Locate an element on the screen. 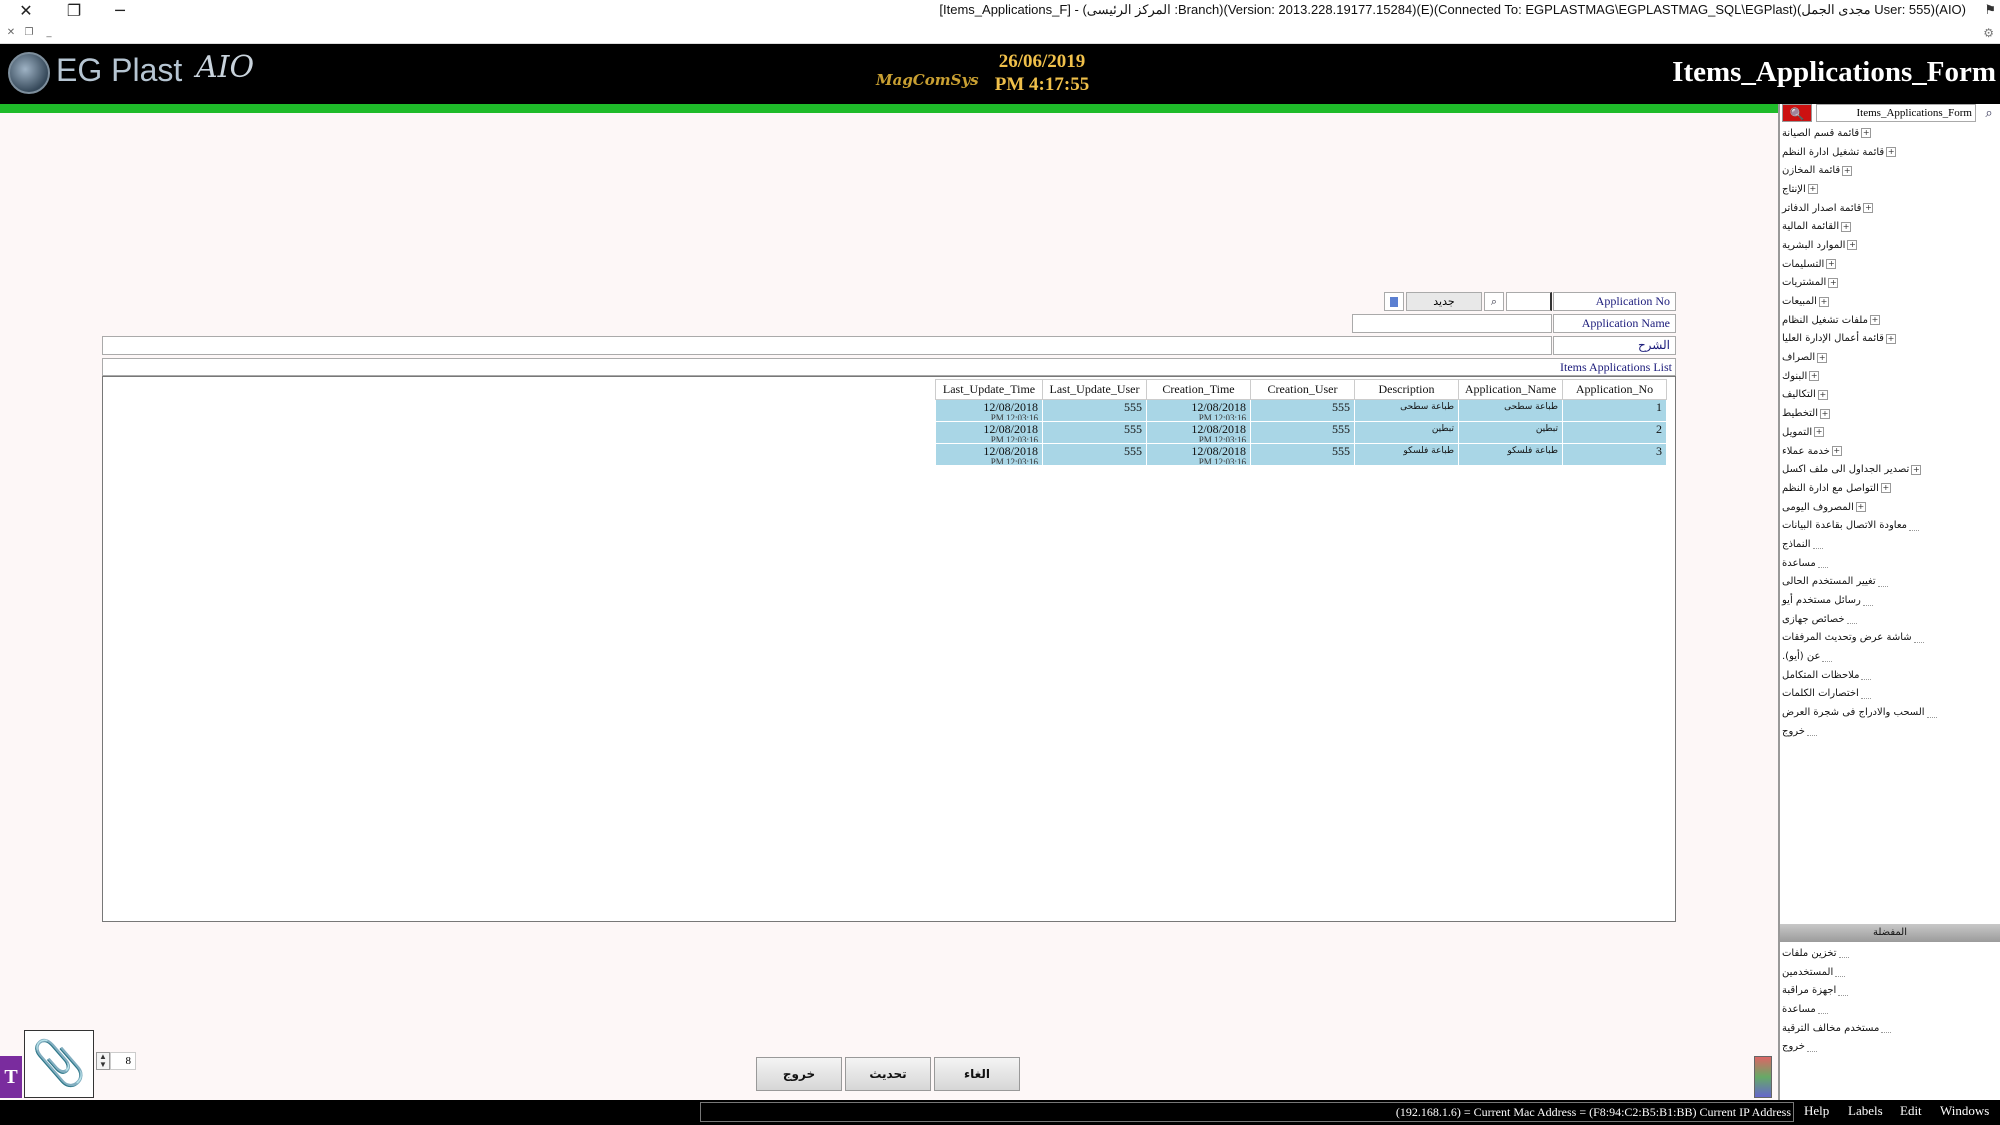 This screenshot has height=1125, width=2000. tree-item: المستخدمين is located at coordinates (1889, 972).